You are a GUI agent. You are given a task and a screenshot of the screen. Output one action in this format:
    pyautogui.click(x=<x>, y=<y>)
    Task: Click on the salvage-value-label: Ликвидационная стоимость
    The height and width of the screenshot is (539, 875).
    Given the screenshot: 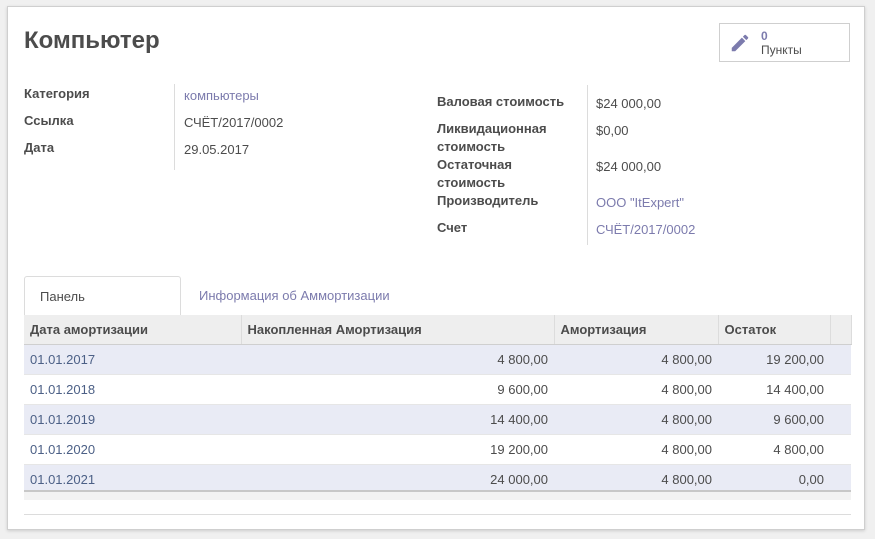 What is the action you would take?
    pyautogui.click(x=492, y=137)
    